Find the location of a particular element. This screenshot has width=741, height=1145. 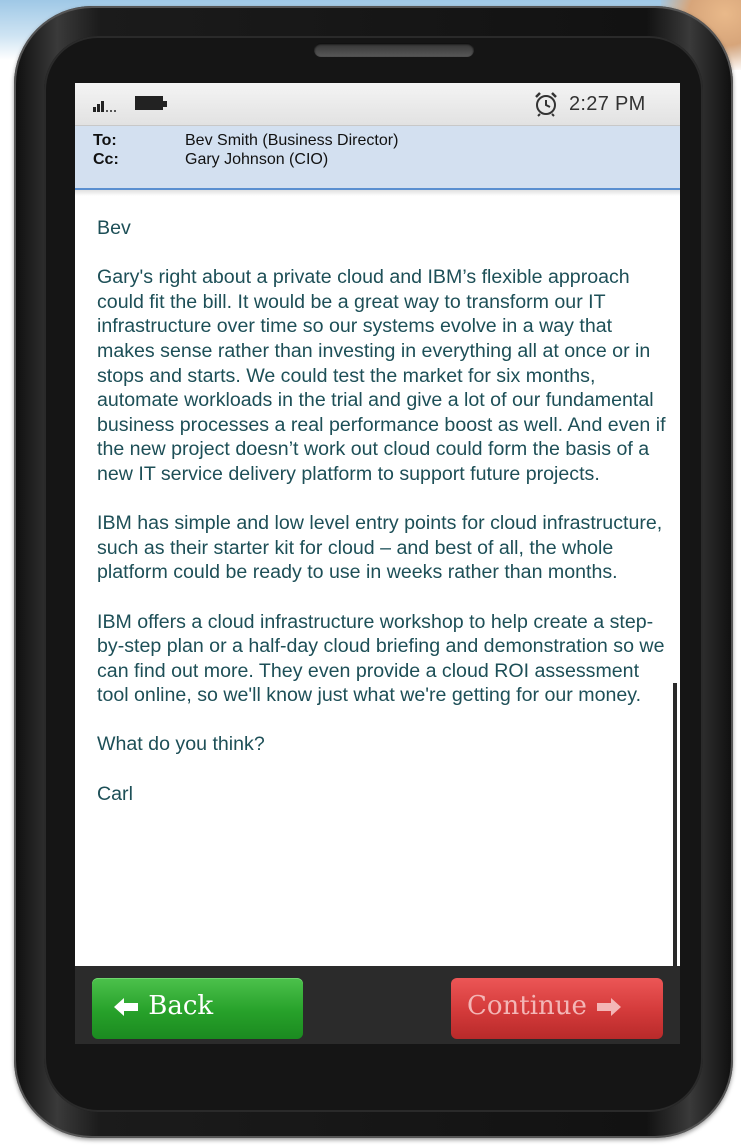

alarm-clock-icon is located at coordinates (546, 104).